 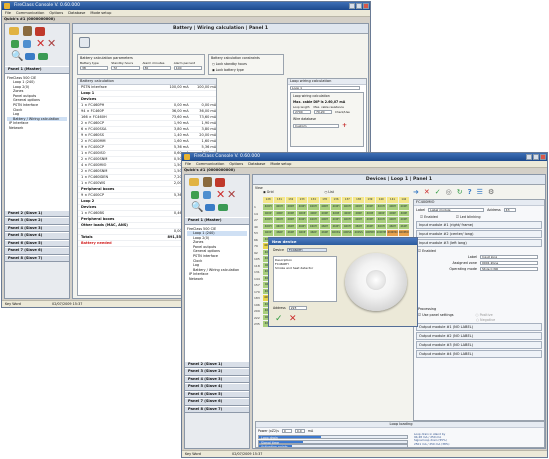 I want to click on write-icon, so click(x=207, y=182).